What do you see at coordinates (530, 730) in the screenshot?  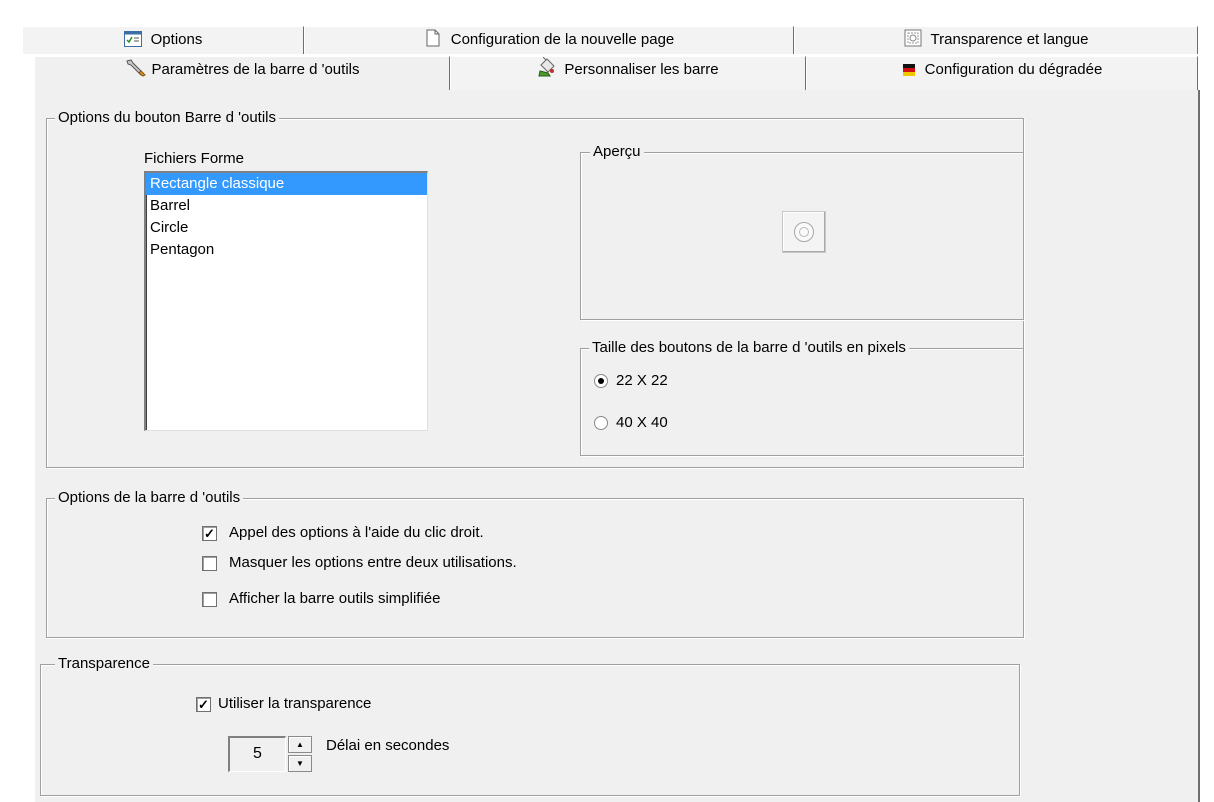 I see `transparency-group` at bounding box center [530, 730].